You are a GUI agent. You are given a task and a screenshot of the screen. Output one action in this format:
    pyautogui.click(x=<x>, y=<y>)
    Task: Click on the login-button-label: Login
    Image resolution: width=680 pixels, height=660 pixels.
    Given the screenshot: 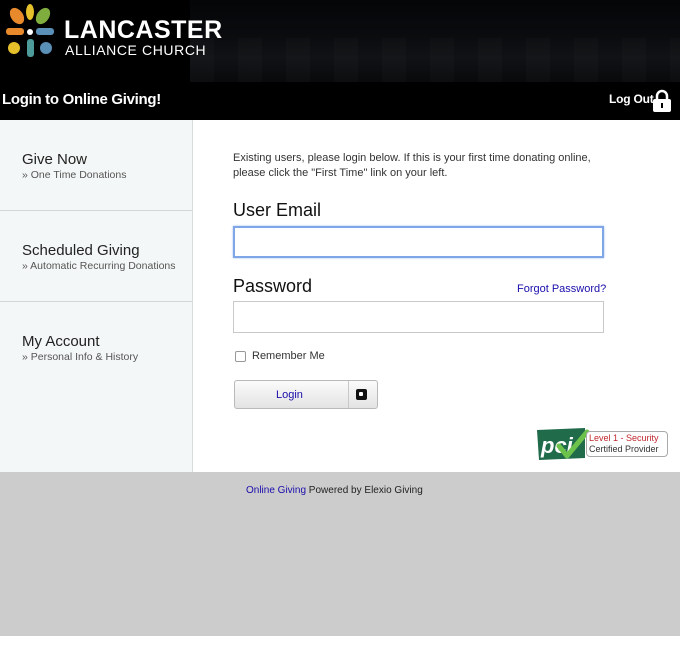 What is the action you would take?
    pyautogui.click(x=289, y=395)
    